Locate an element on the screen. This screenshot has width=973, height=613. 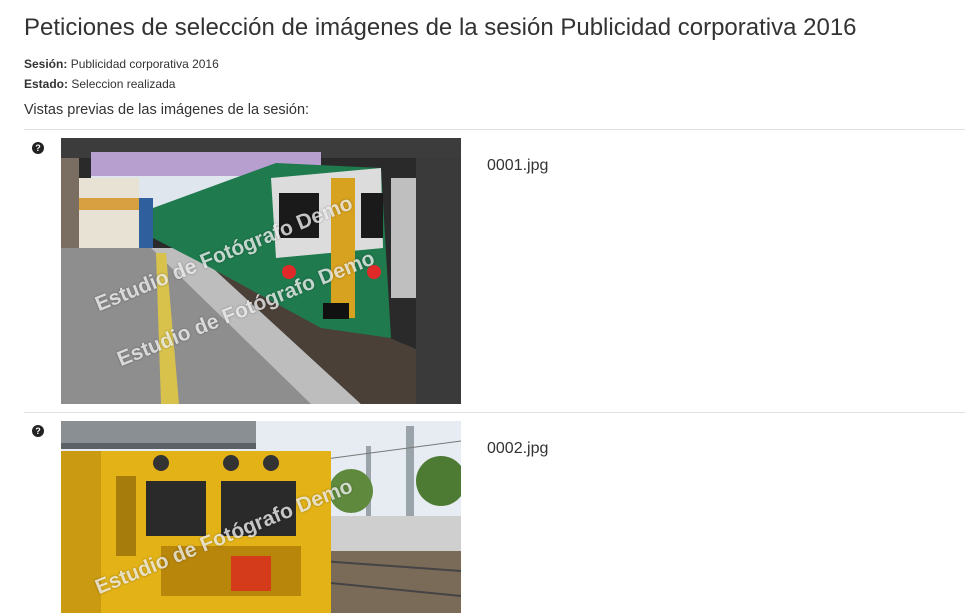
state-value: Seleccion realizada is located at coordinates (123, 84).